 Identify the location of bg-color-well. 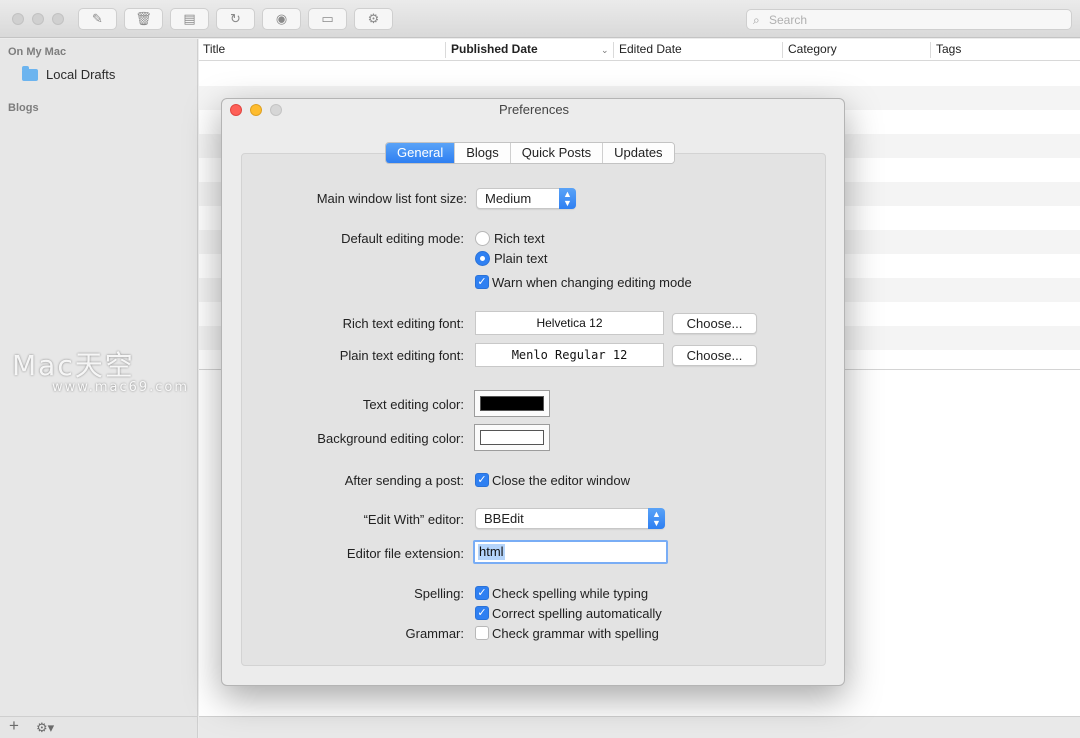
(512, 437).